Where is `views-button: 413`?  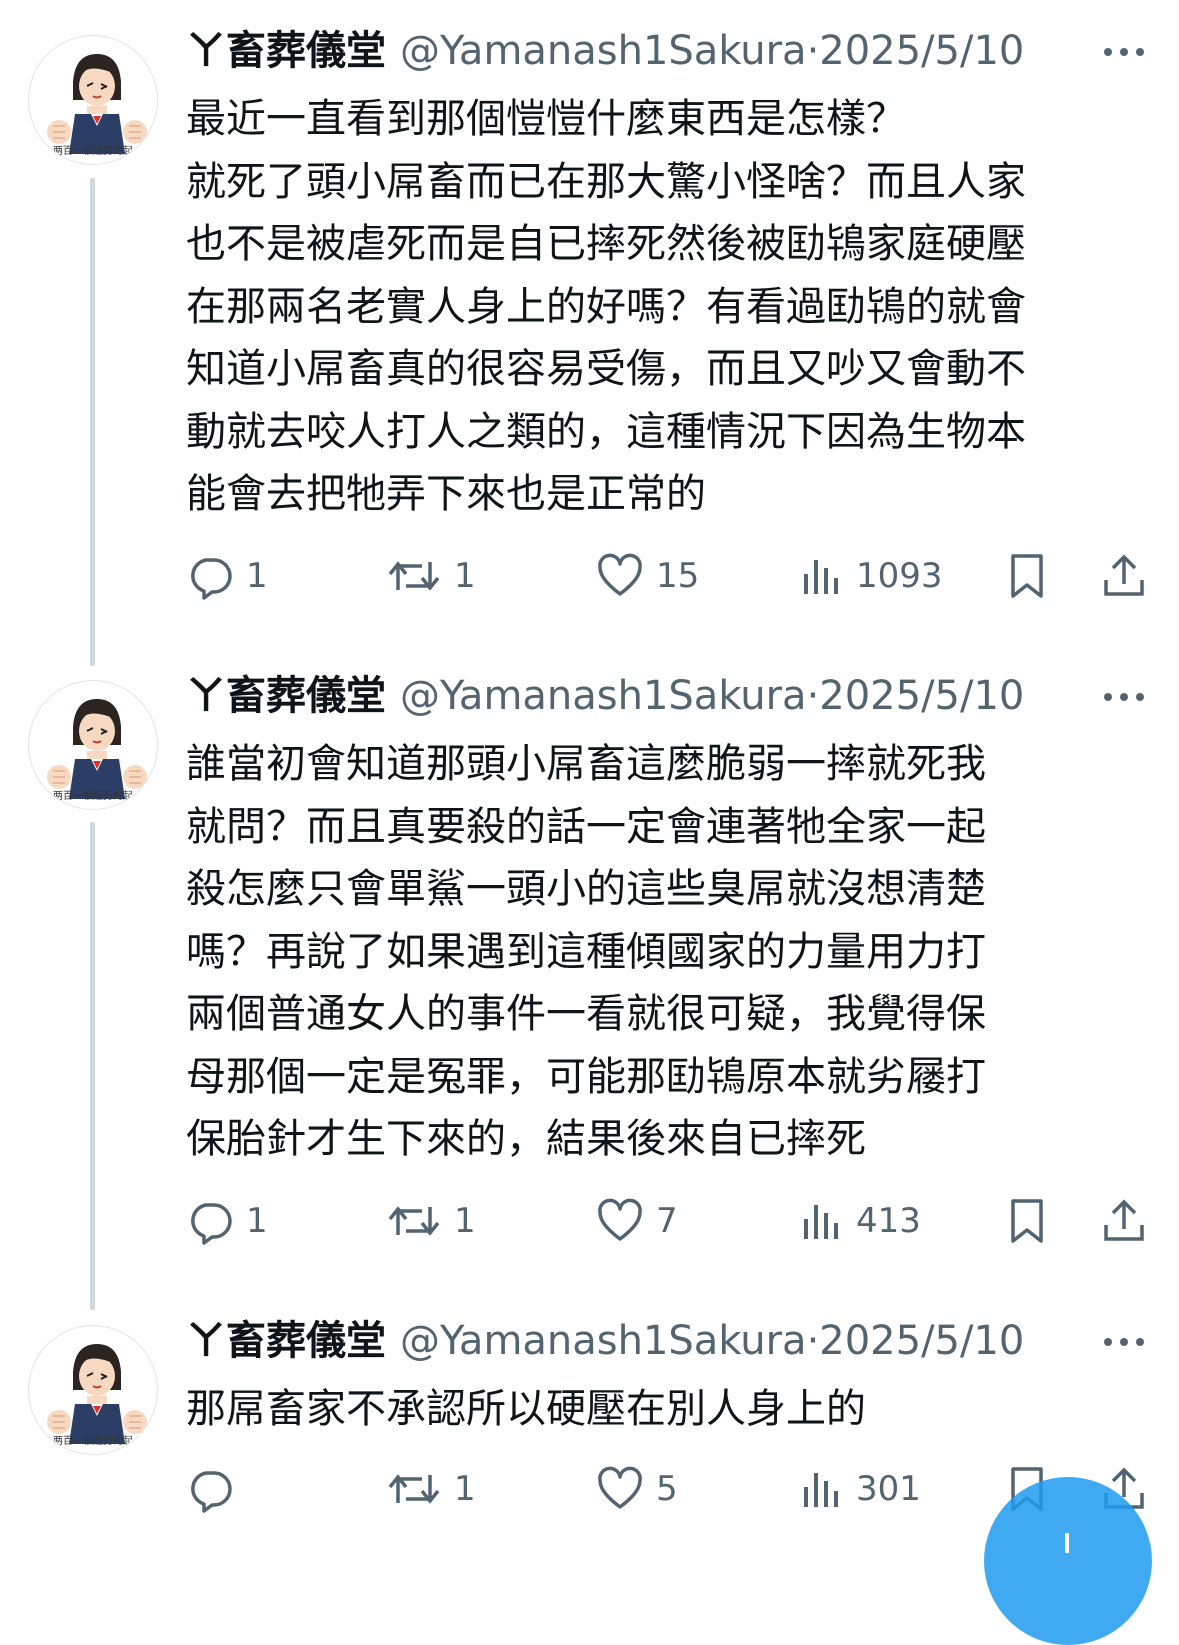 views-button: 413 is located at coordinates (860, 1221).